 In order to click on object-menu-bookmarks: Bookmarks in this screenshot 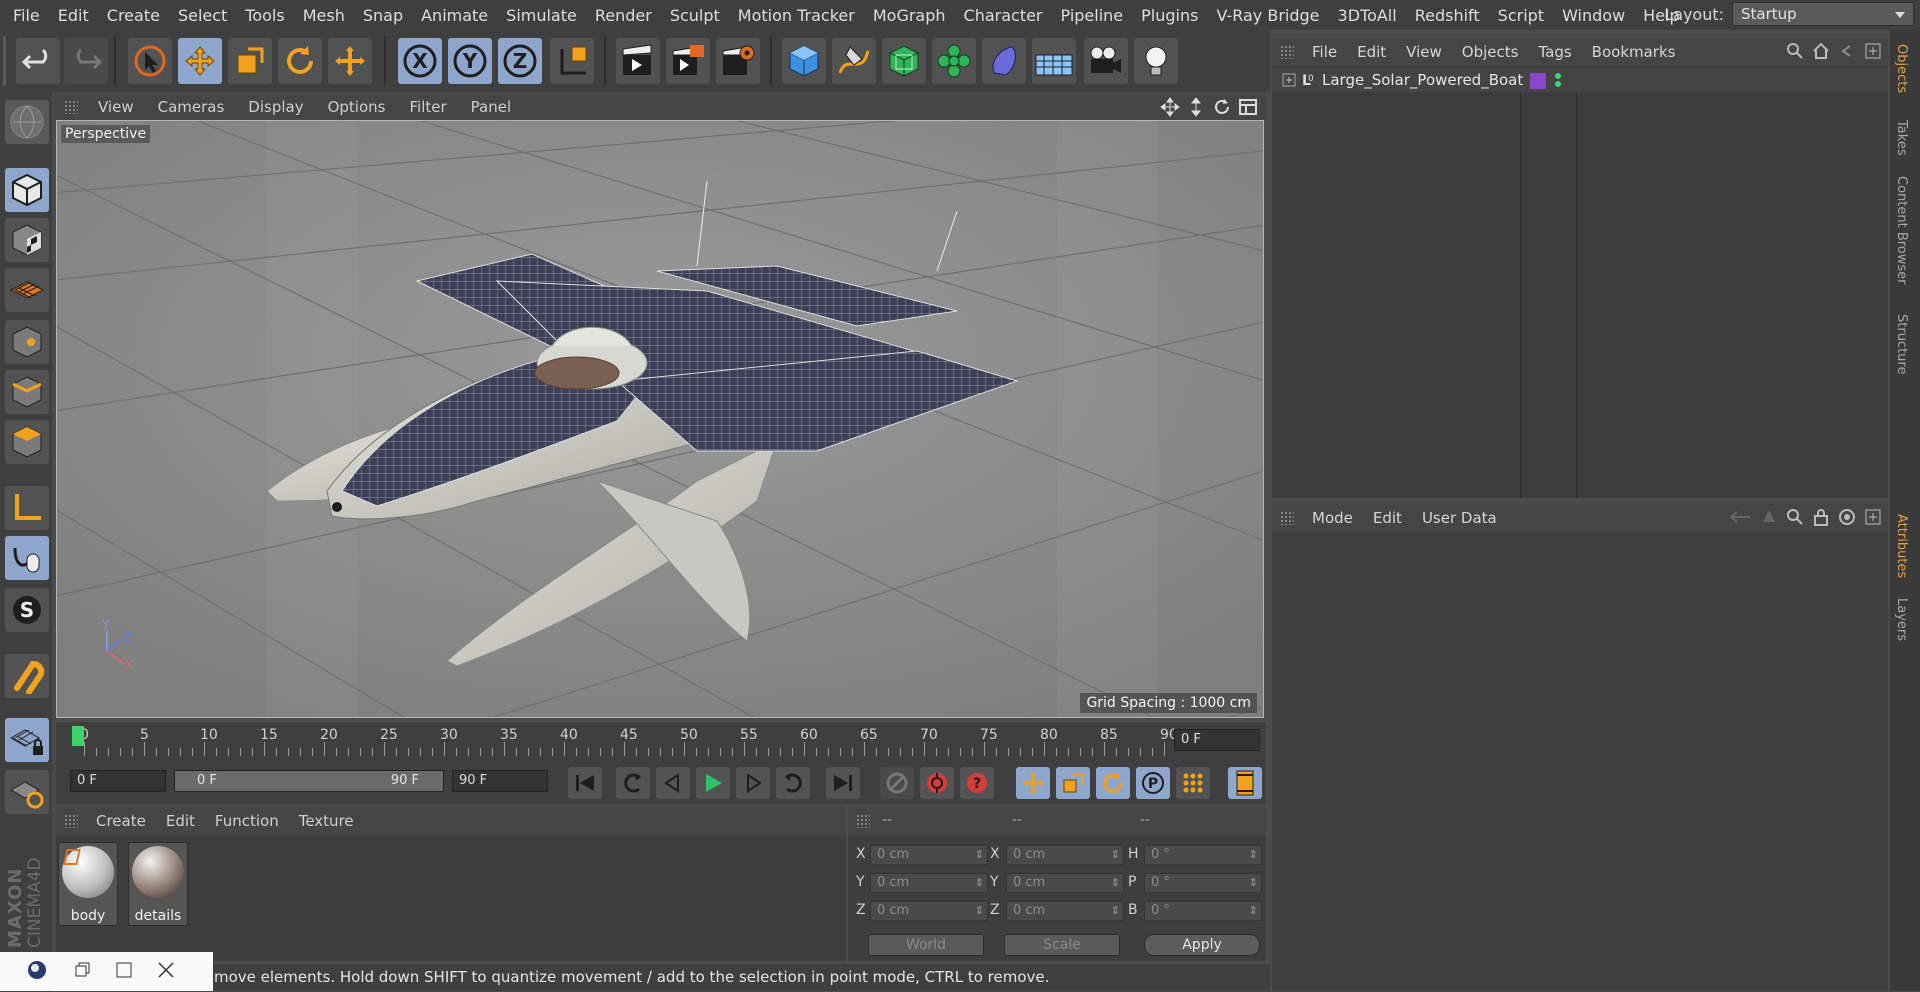, I will do `click(1634, 52)`.